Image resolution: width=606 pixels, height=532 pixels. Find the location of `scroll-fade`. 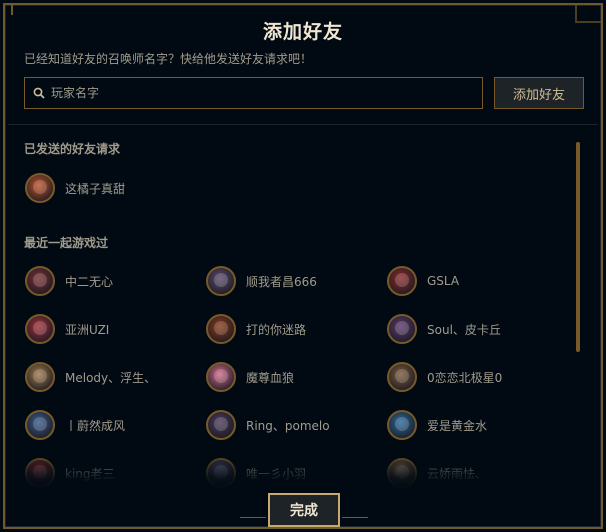

scroll-fade is located at coordinates (291, 470).